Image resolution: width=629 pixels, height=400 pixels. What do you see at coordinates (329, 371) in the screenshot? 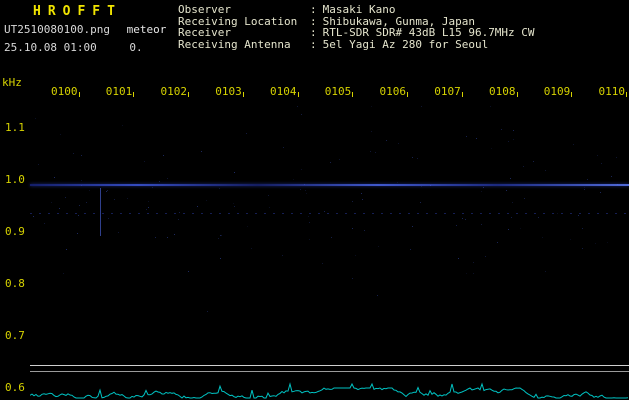
I see `level-gridline-lower` at bounding box center [329, 371].